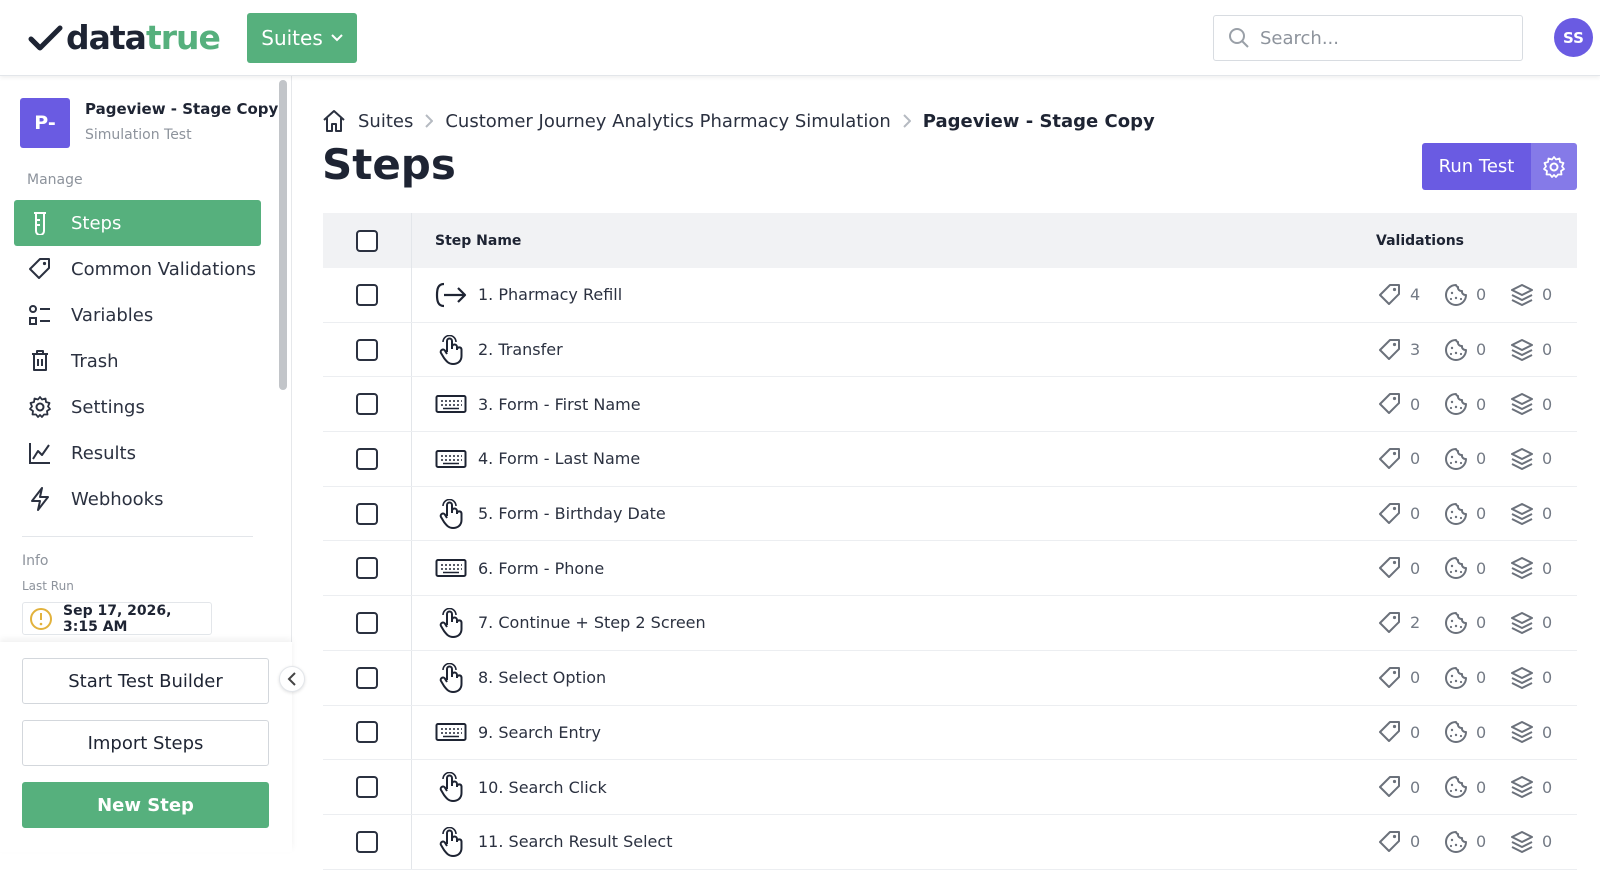 The width and height of the screenshot is (1600, 870). What do you see at coordinates (137, 223) in the screenshot?
I see `sidebar-item-steps: Steps` at bounding box center [137, 223].